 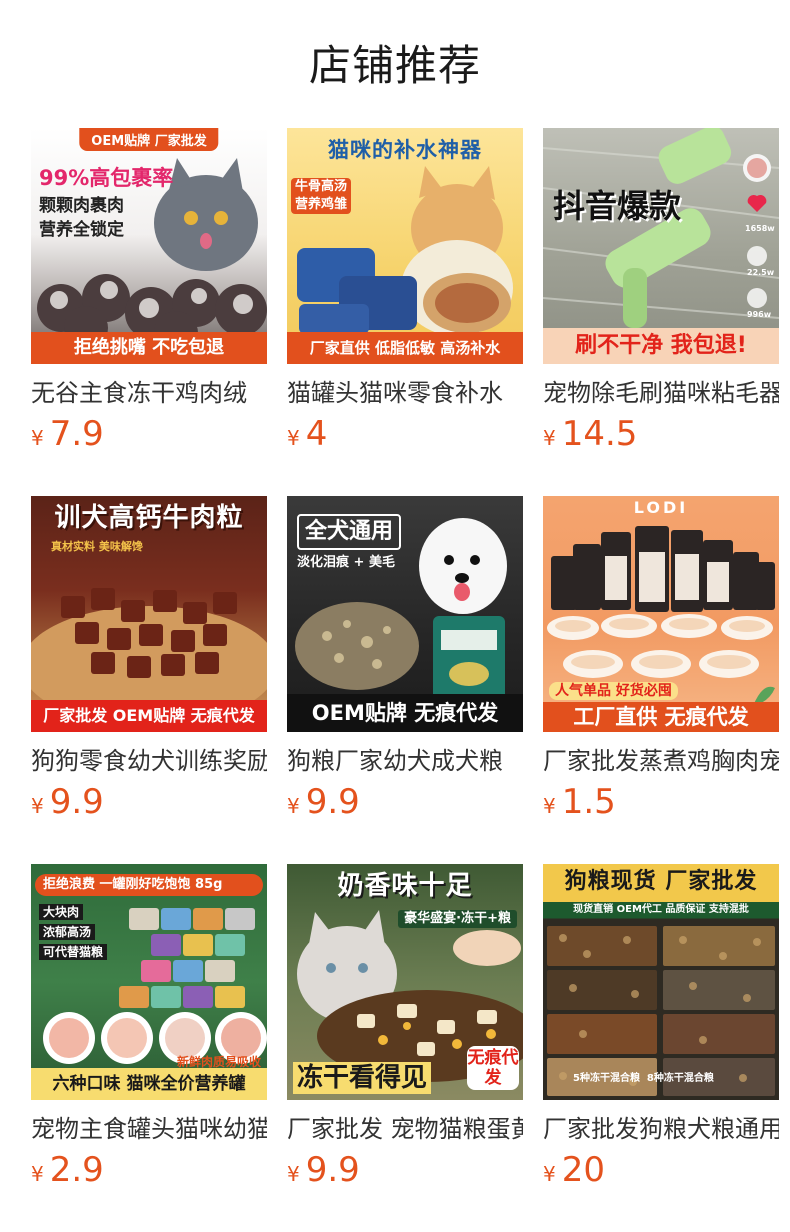 I want to click on image-line: 营养鸡雏, so click(x=321, y=205).